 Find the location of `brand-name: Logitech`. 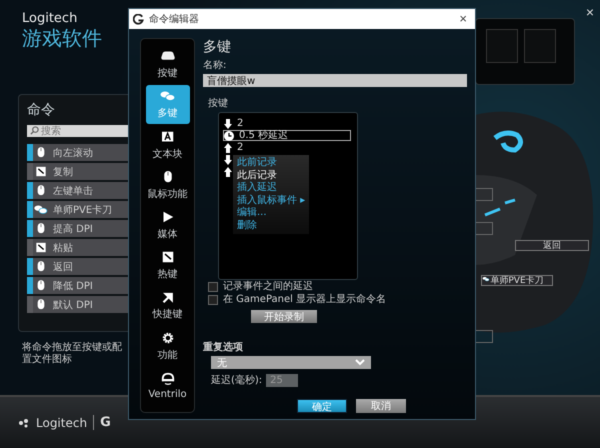

brand-name: Logitech is located at coordinates (50, 18).